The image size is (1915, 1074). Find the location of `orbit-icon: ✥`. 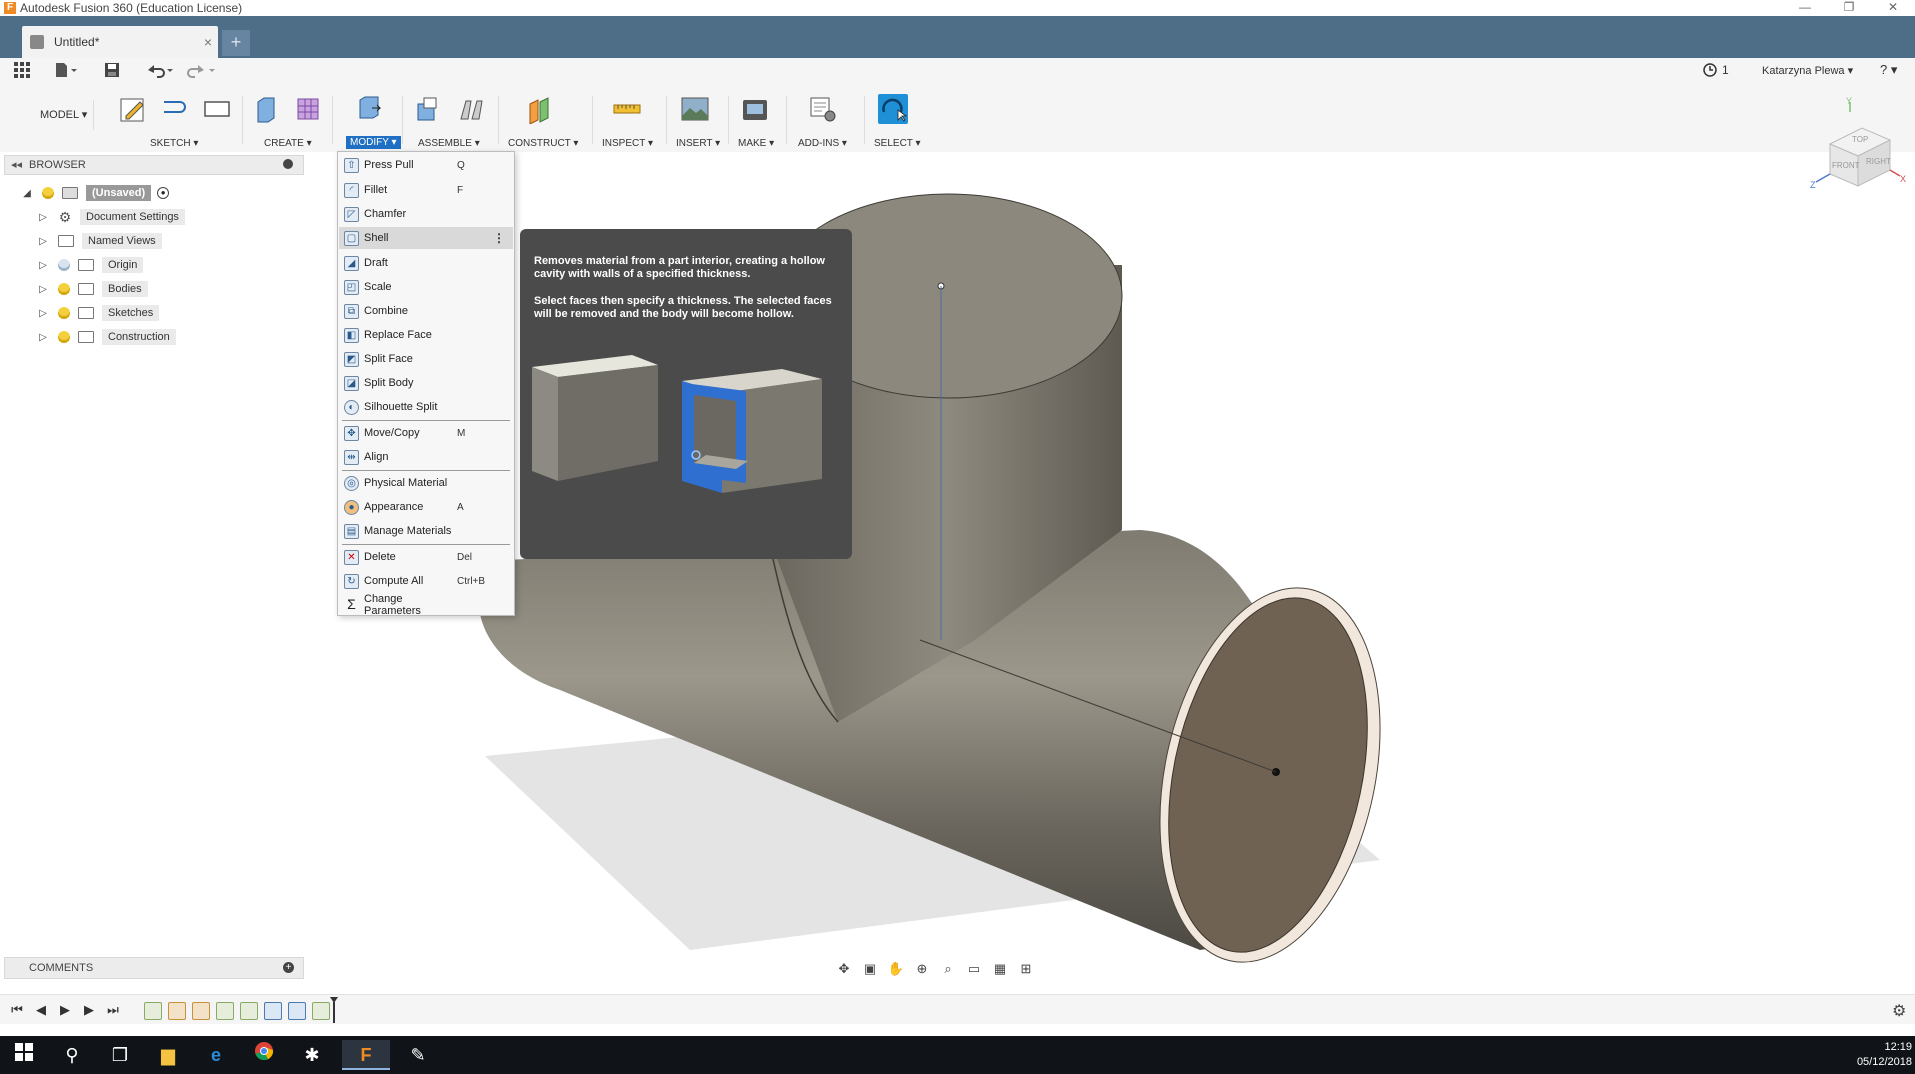

orbit-icon: ✥ is located at coordinates (844, 969).